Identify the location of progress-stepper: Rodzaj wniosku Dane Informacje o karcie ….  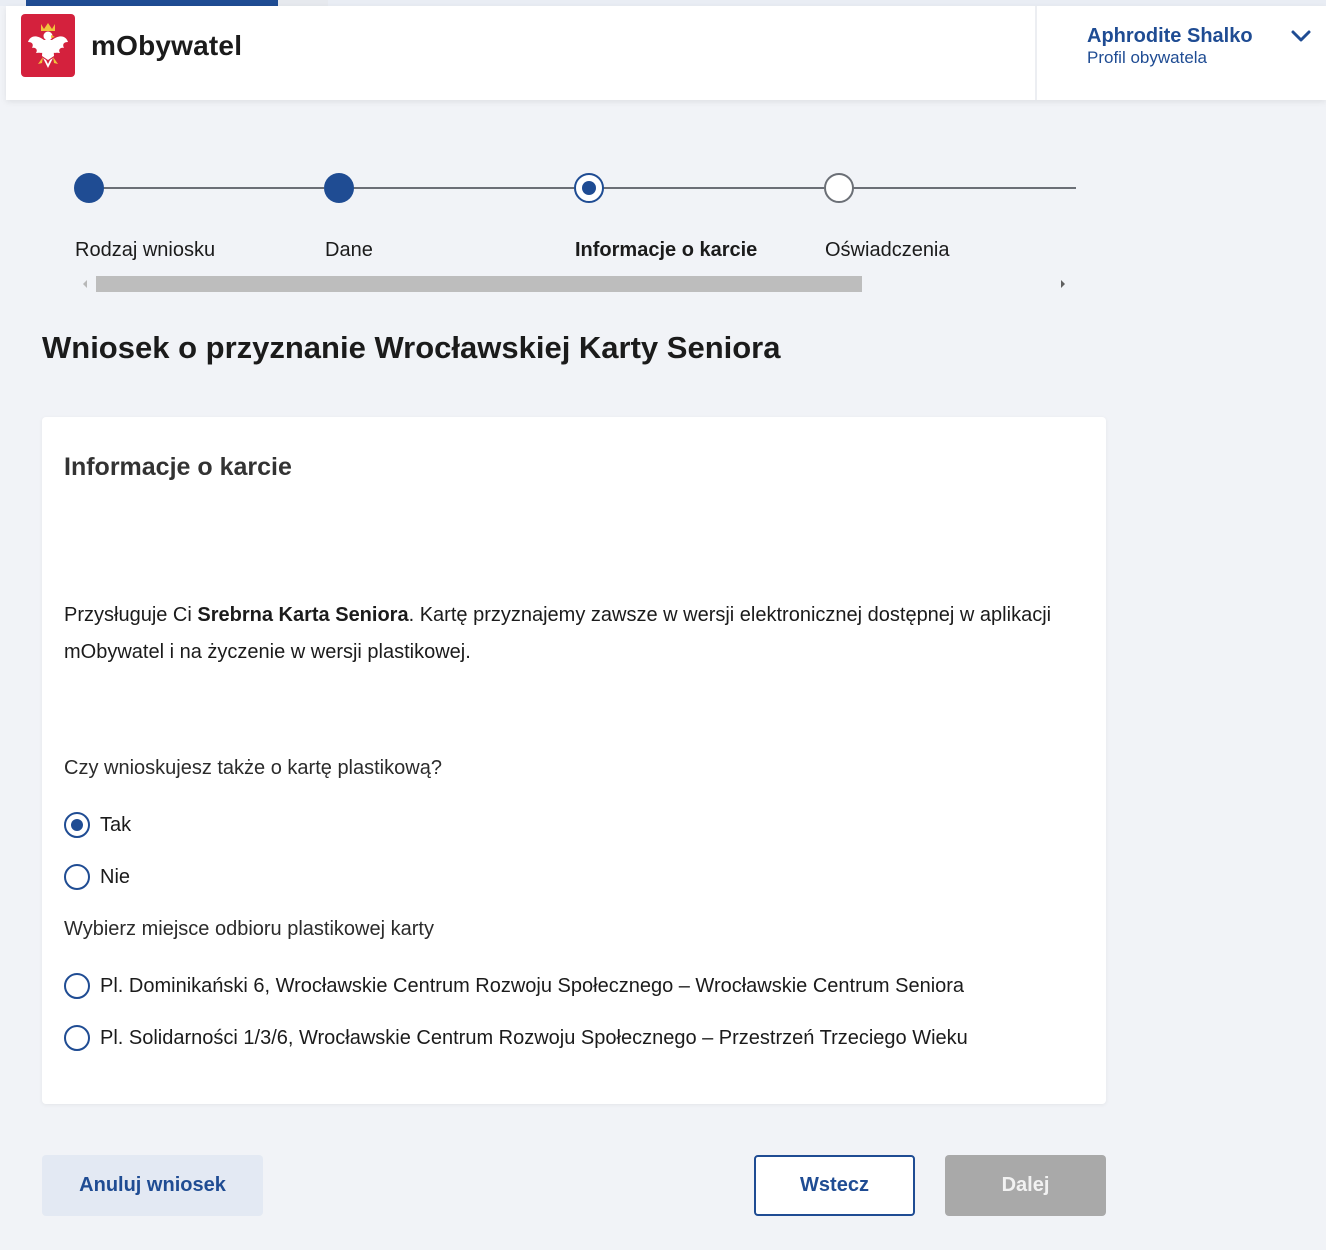
(570, 233).